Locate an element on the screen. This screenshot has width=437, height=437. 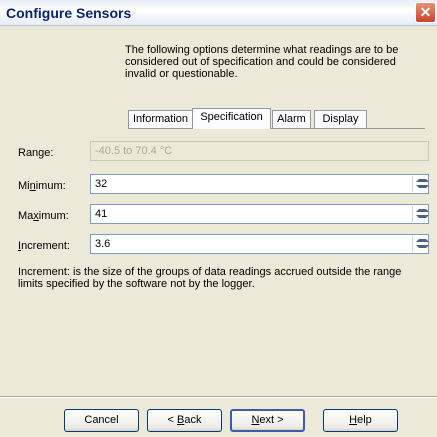
tab-specification: Specification is located at coordinates (231, 118).